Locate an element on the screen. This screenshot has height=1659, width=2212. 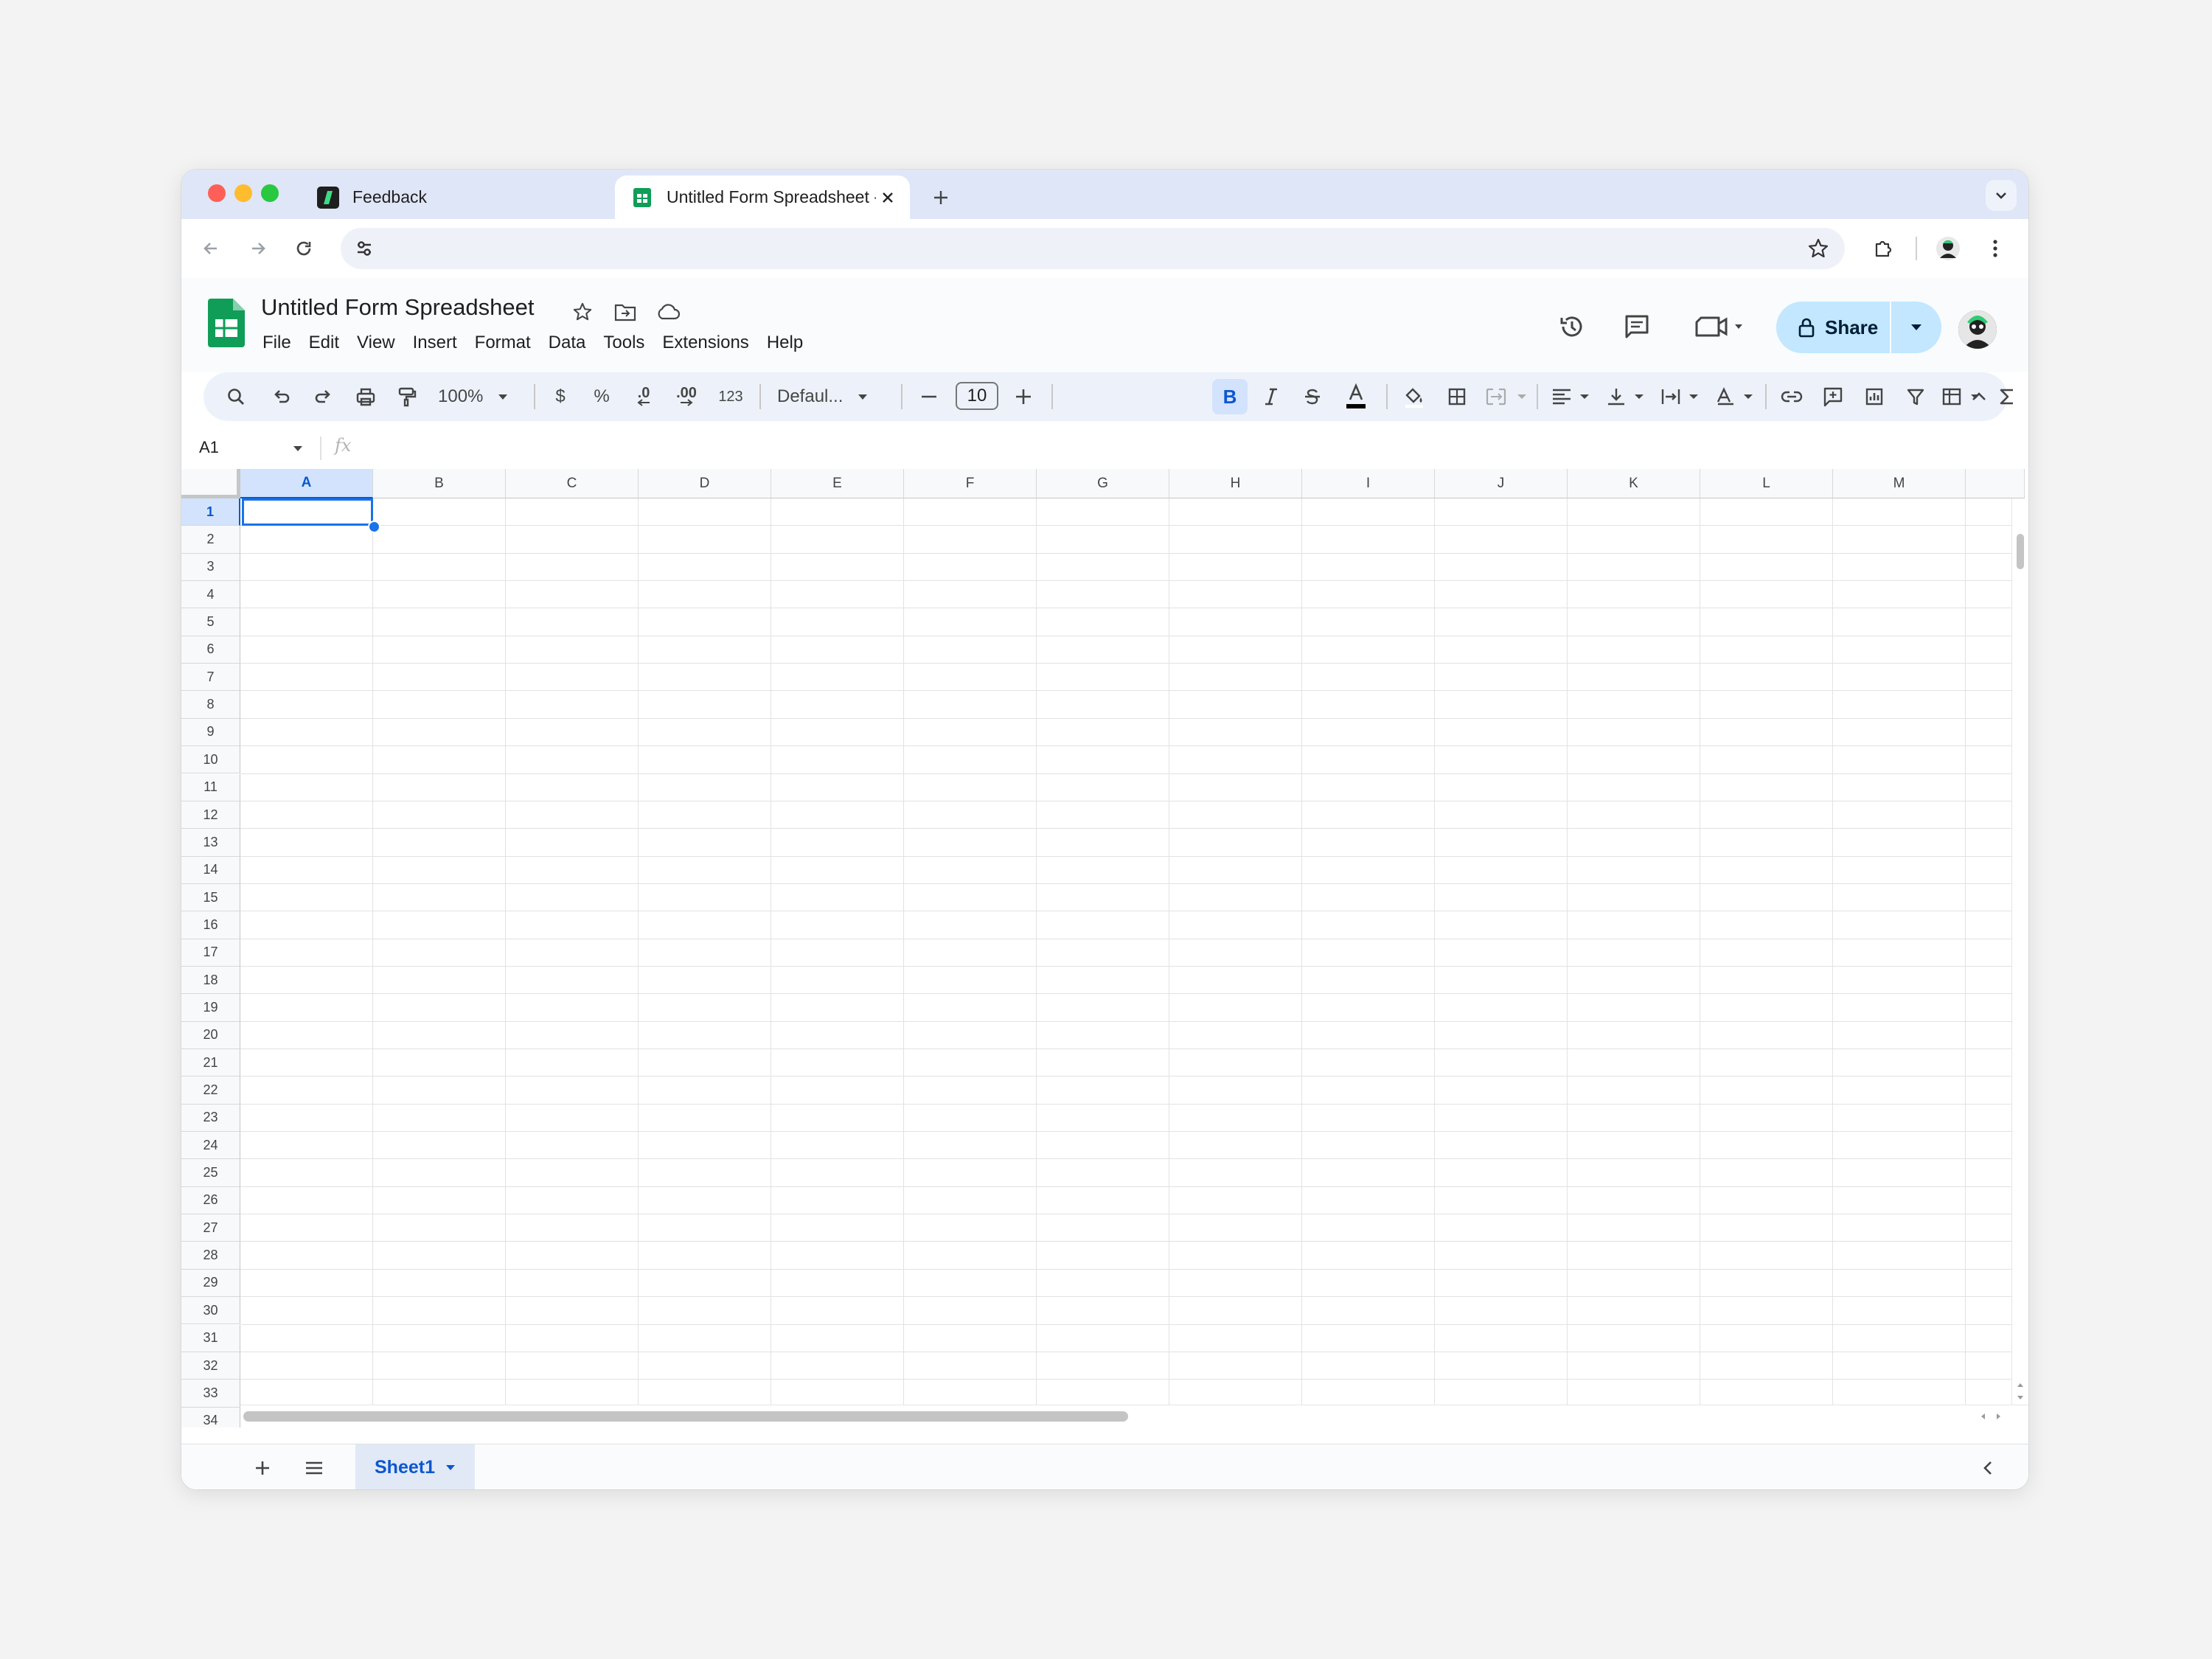
row-header-17: 17 is located at coordinates (210, 953).